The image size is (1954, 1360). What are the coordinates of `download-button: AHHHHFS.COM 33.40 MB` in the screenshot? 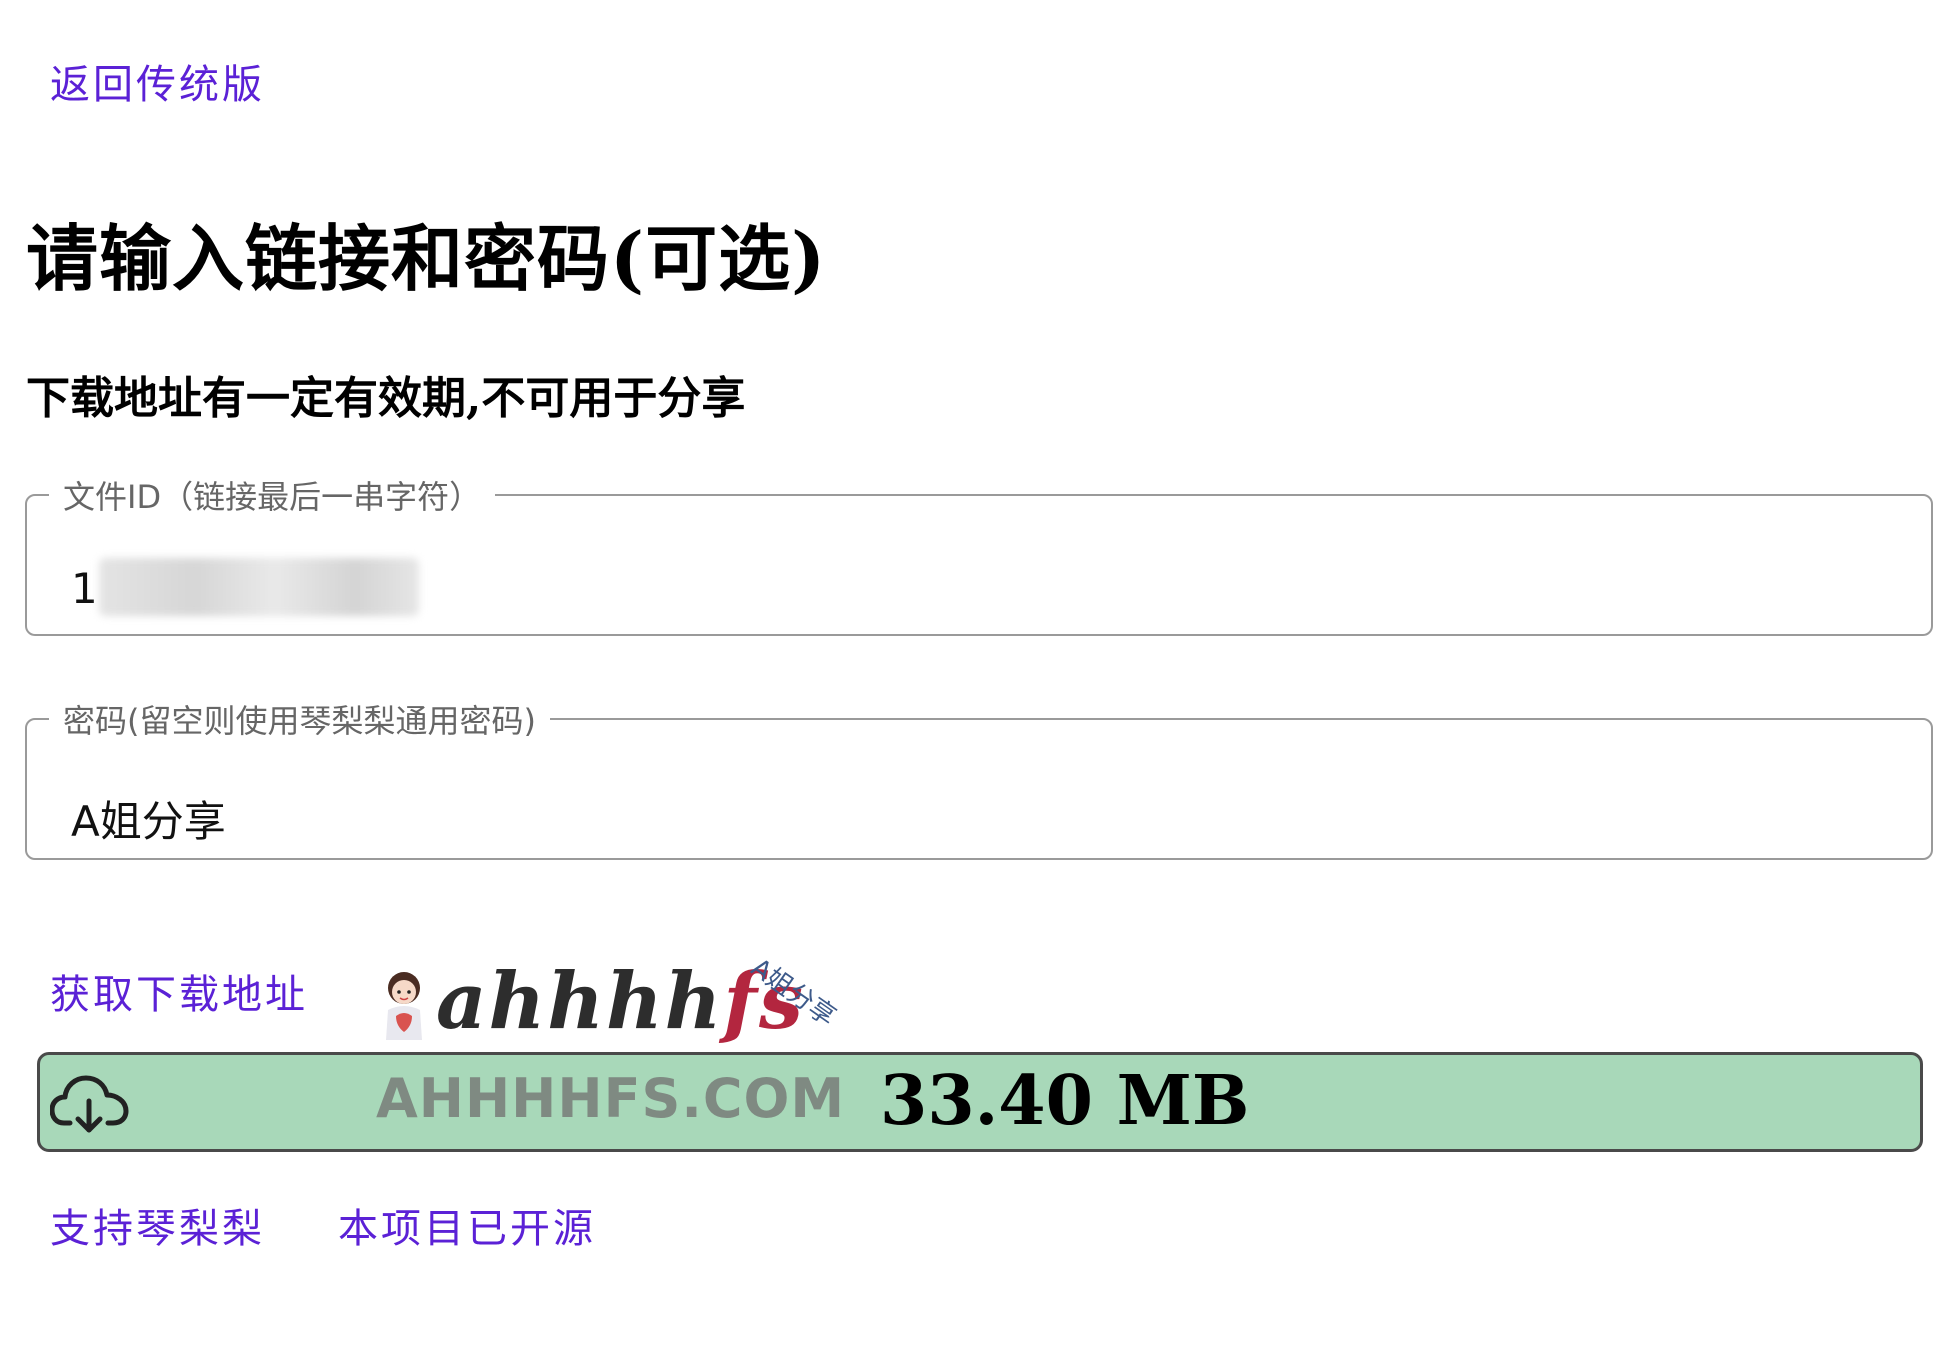 It's located at (980, 1102).